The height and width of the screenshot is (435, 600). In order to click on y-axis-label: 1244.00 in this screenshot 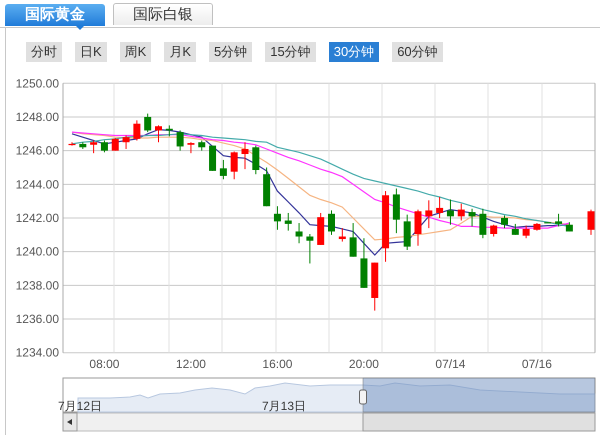, I will do `click(37, 184)`.